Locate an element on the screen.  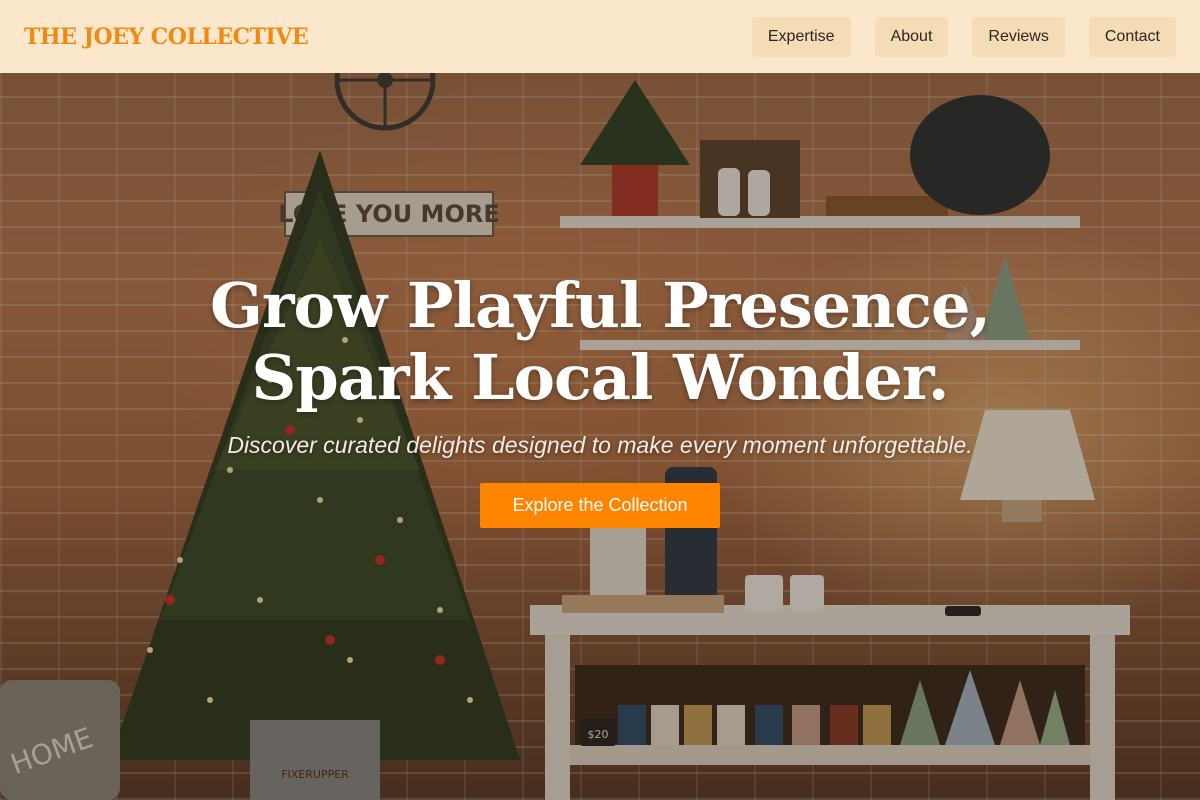
main-nav: Expertise About Reviews Contact is located at coordinates (963, 36).